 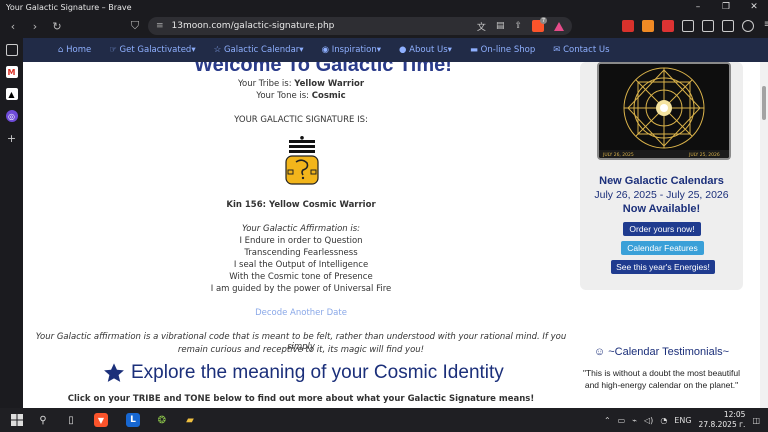 I want to click on notifications-icon: ◫, so click(x=756, y=420).